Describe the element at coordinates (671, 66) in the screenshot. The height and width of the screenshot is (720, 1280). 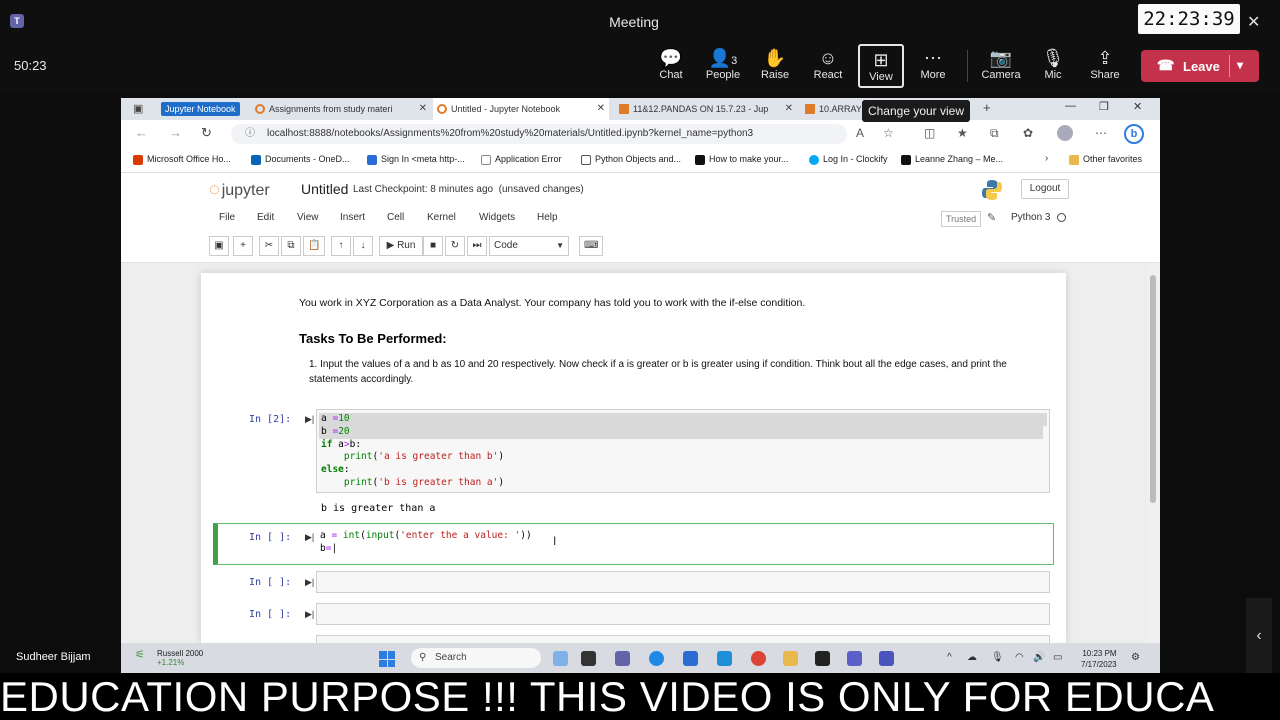
I see `chat-button: 💬 Chat` at that location.